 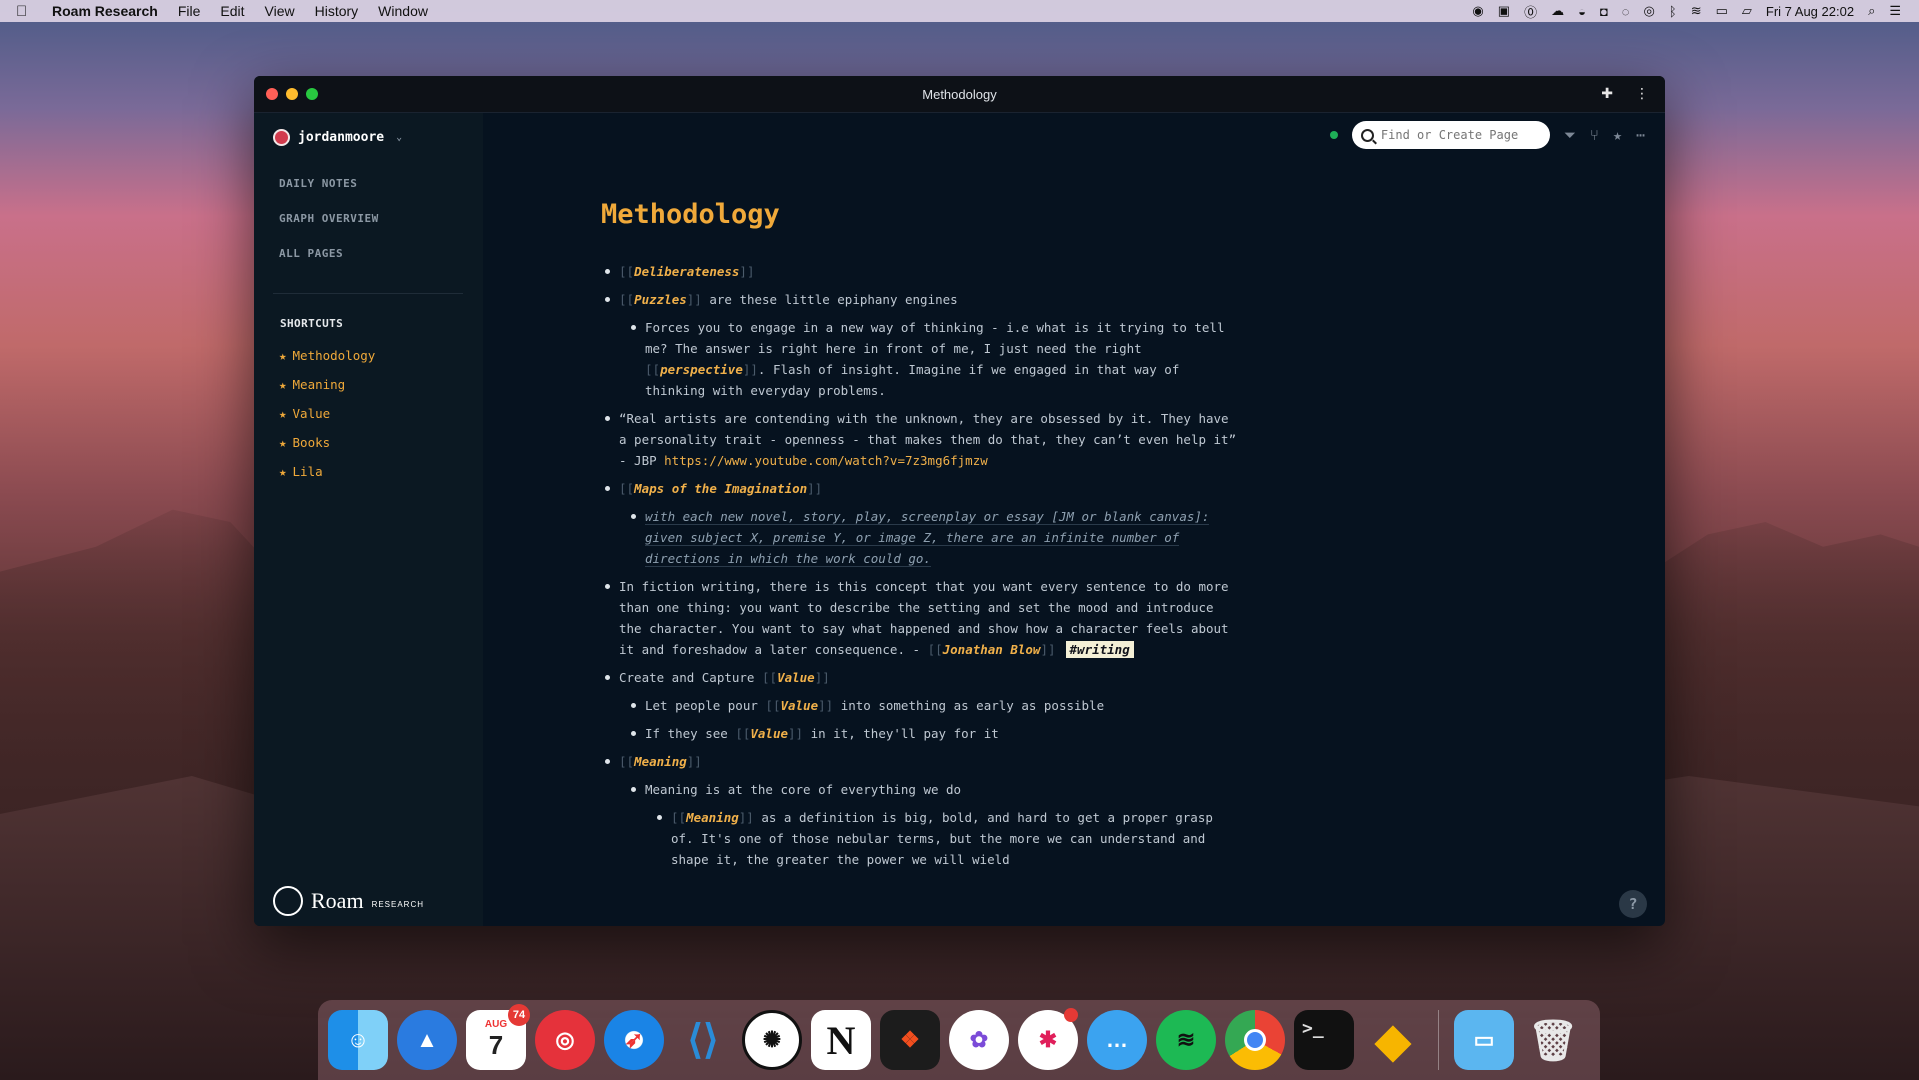 What do you see at coordinates (498, 1037) in the screenshot?
I see `calendar-icon: AUG 7 74` at bounding box center [498, 1037].